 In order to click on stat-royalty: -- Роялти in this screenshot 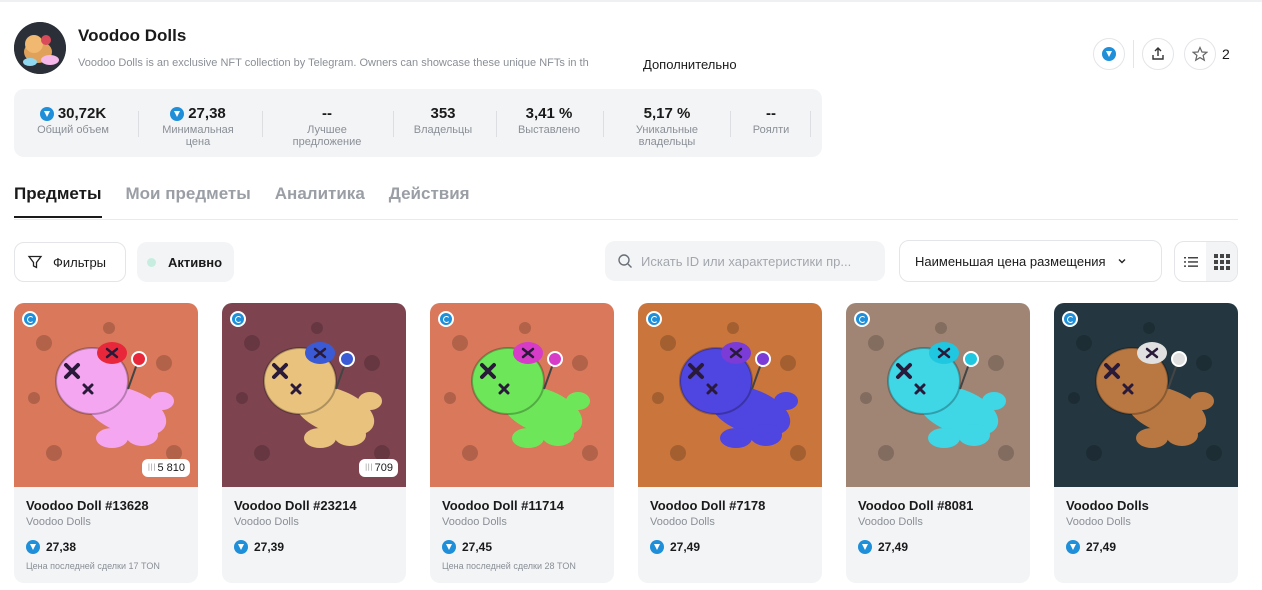, I will do `click(771, 123)`.